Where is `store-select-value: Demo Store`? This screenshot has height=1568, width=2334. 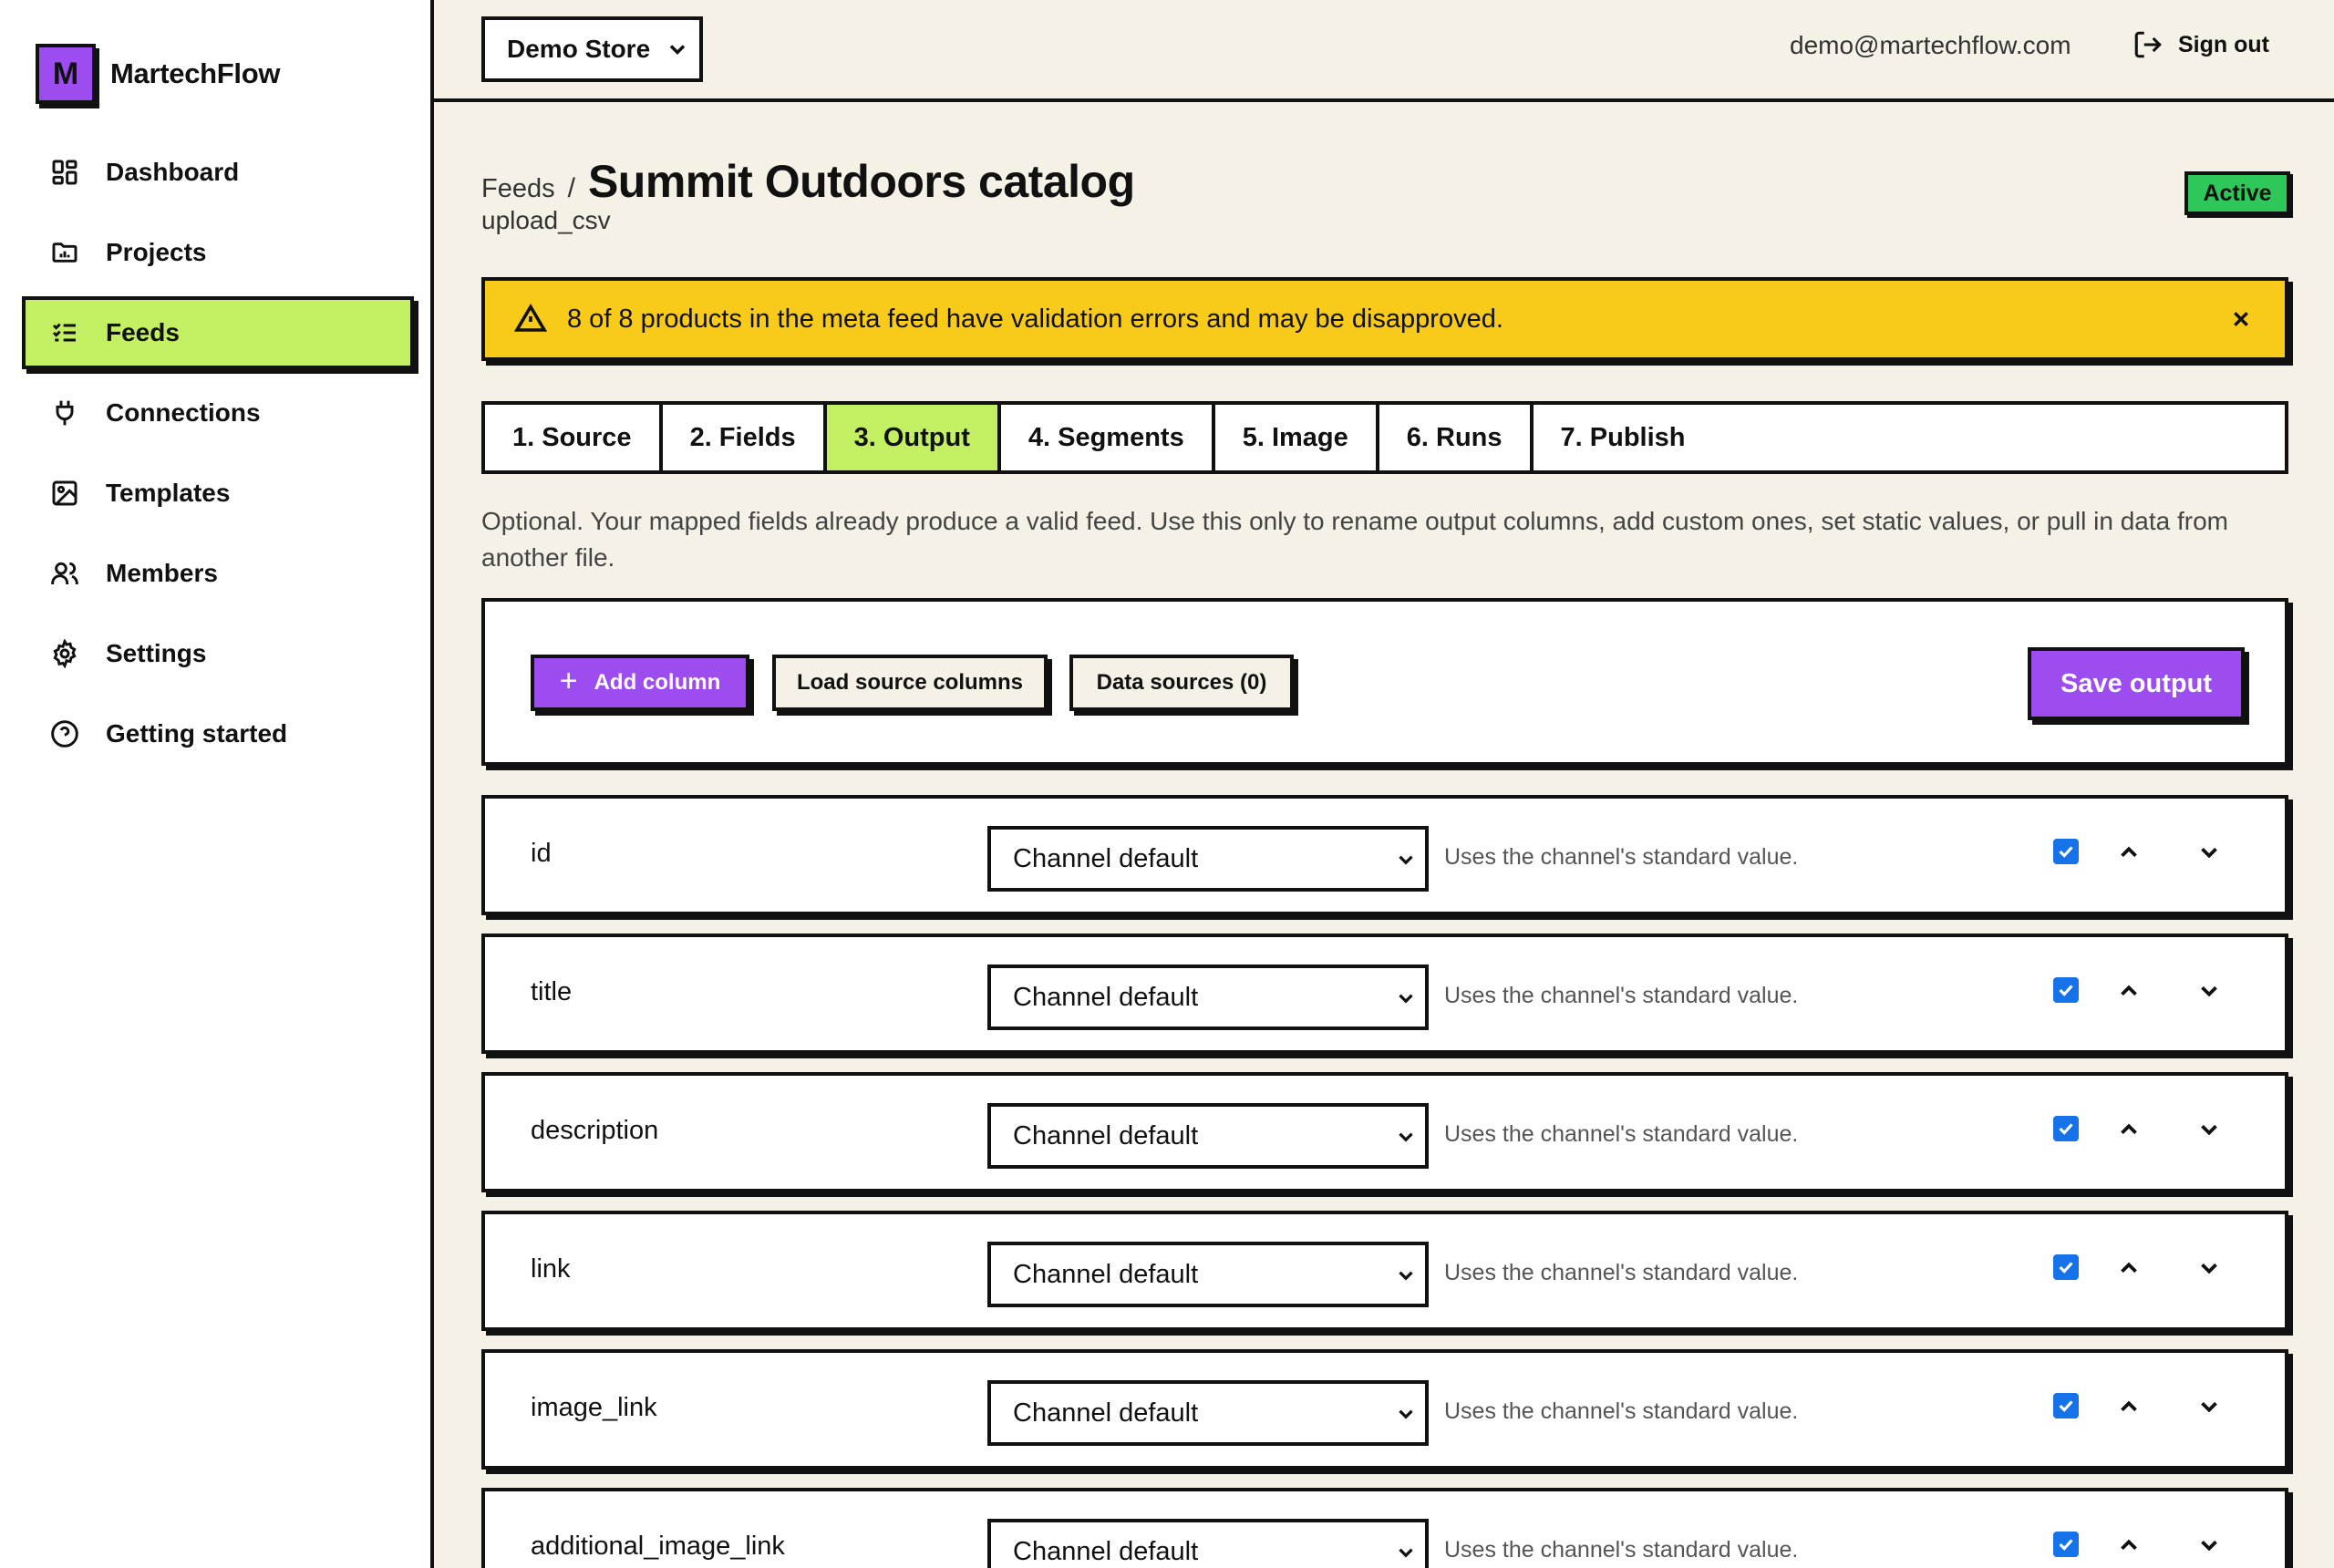 store-select-value: Demo Store is located at coordinates (579, 49).